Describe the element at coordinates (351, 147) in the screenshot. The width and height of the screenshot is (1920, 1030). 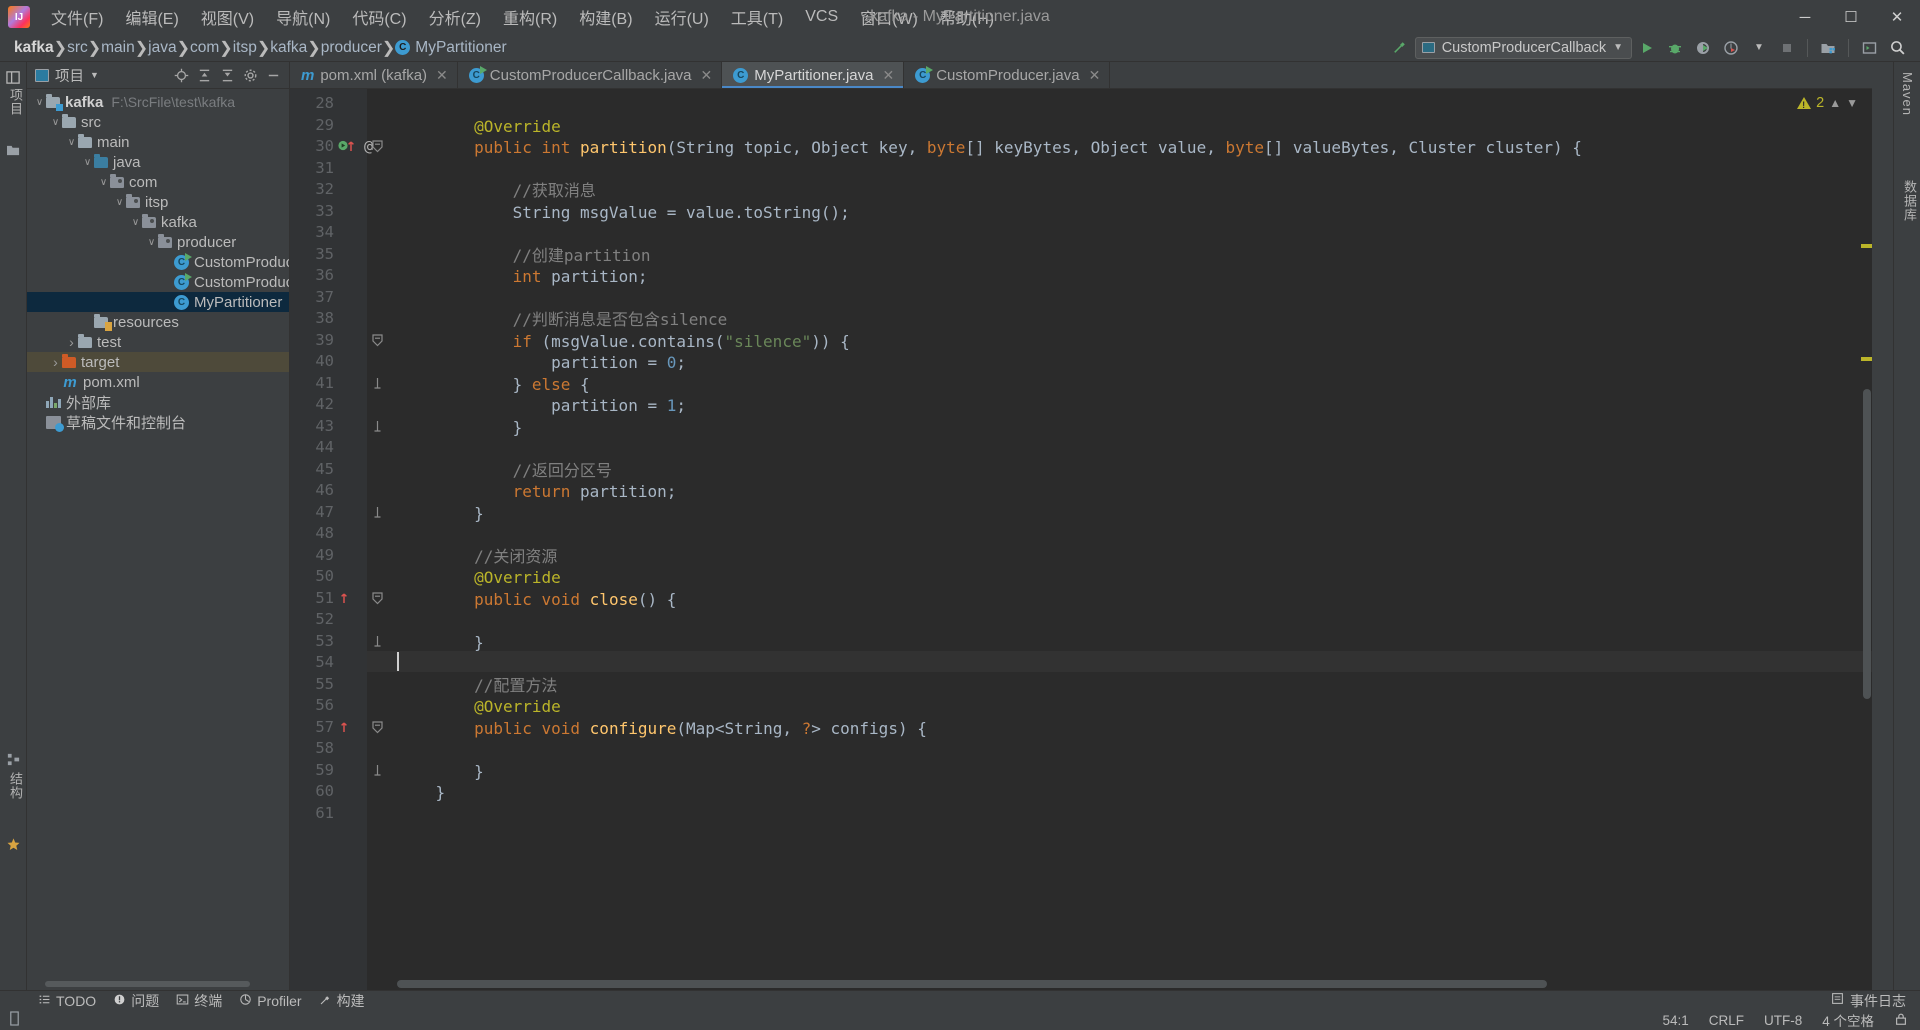
I see `gutter-run-override-icon` at that location.